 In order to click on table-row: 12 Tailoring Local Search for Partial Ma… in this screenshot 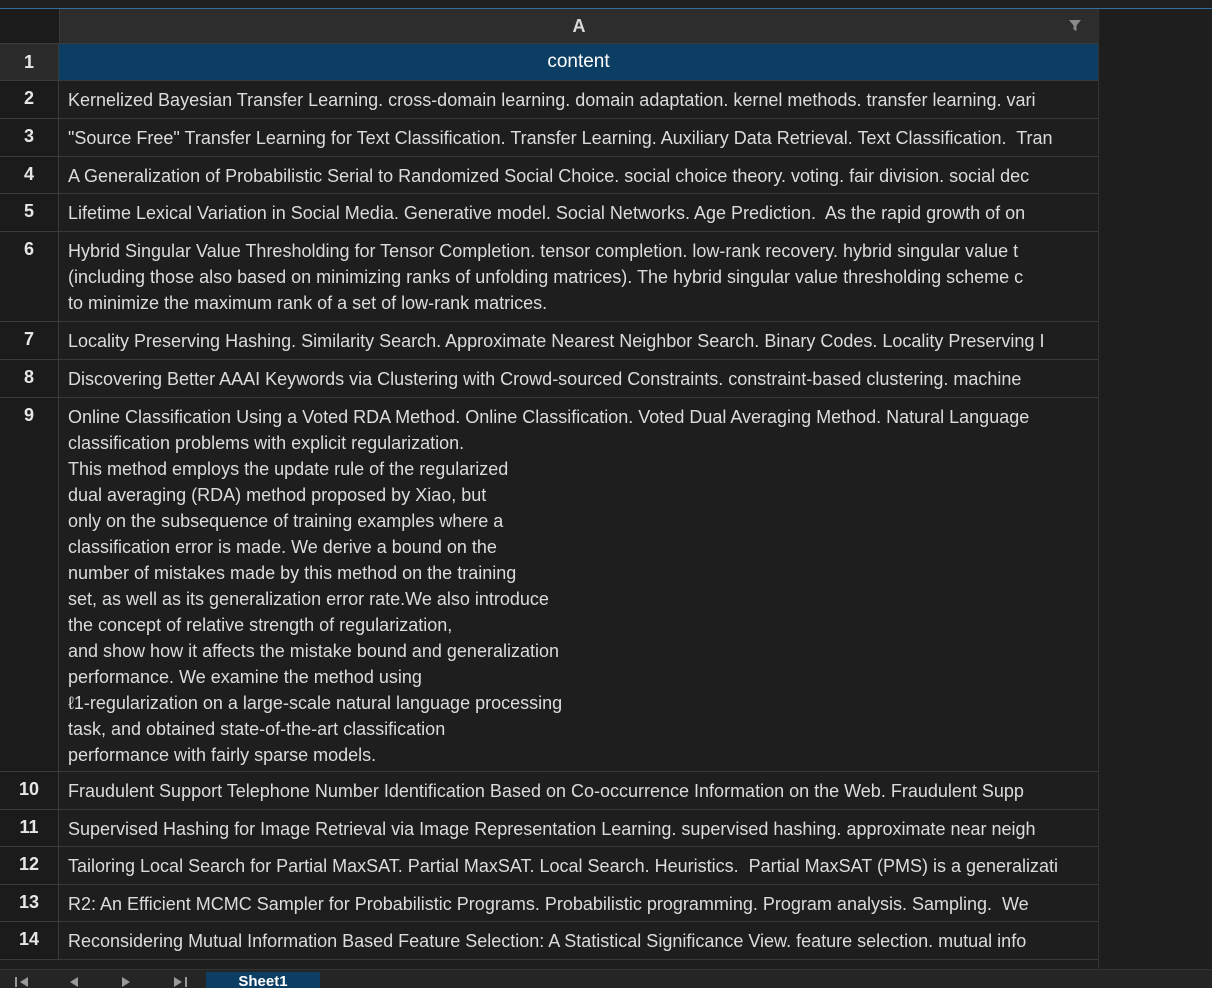, I will do `click(549, 866)`.